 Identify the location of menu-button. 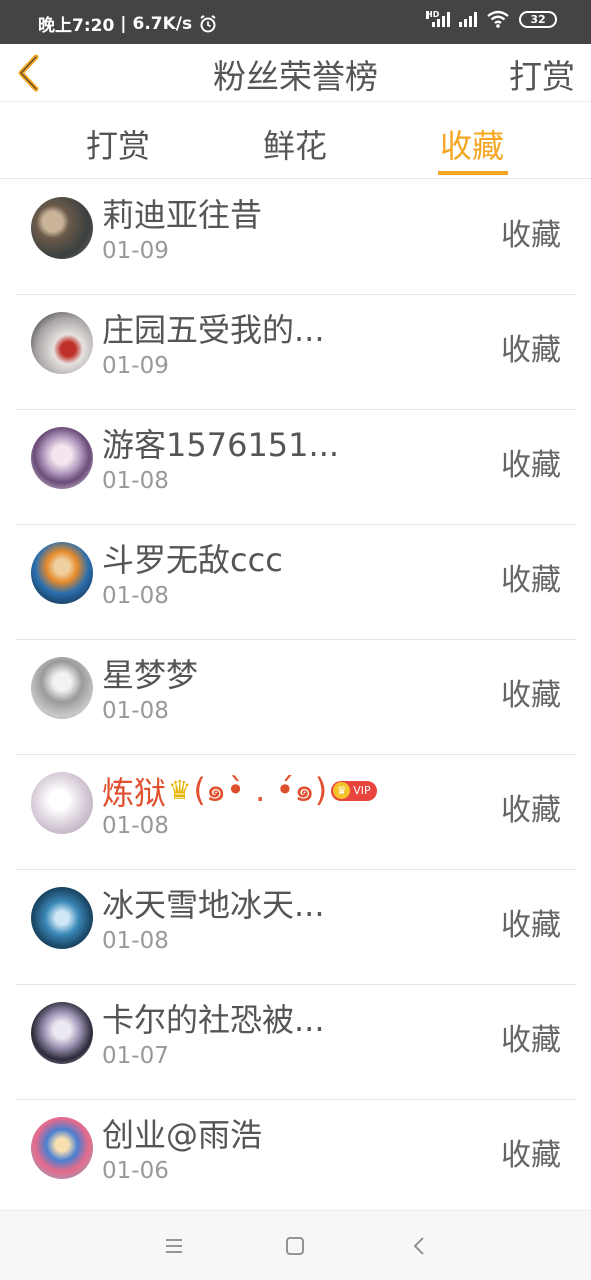
(174, 1246).